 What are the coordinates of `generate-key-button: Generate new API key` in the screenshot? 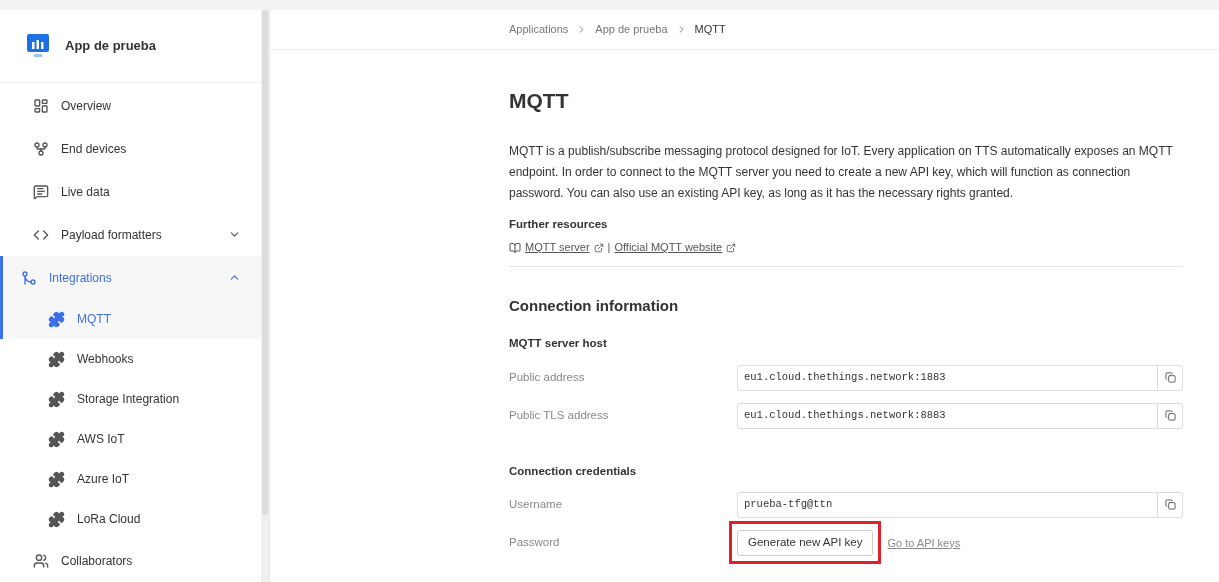 It's located at (805, 543).